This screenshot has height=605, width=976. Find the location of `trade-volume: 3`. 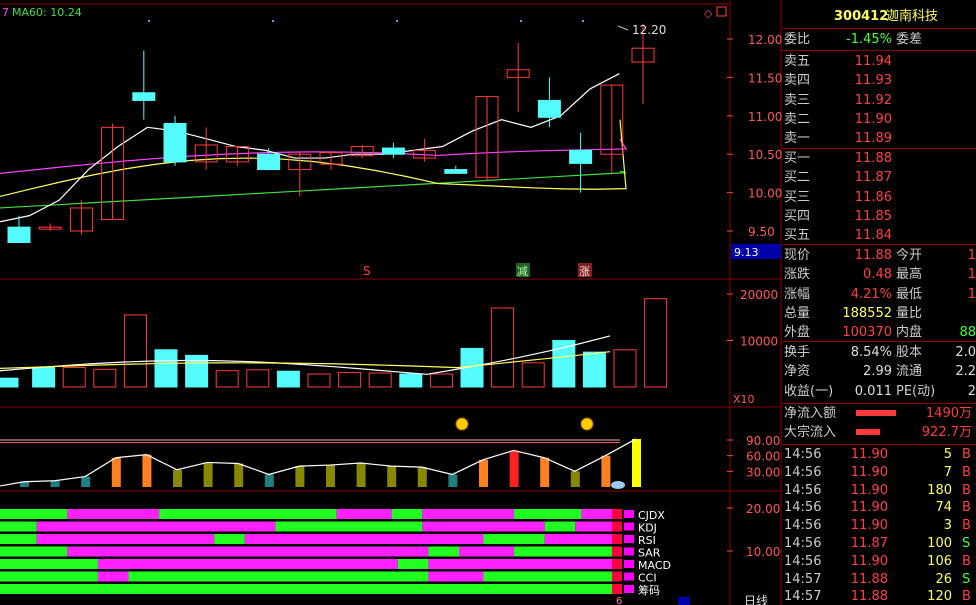

trade-volume: 3 is located at coordinates (947, 526).